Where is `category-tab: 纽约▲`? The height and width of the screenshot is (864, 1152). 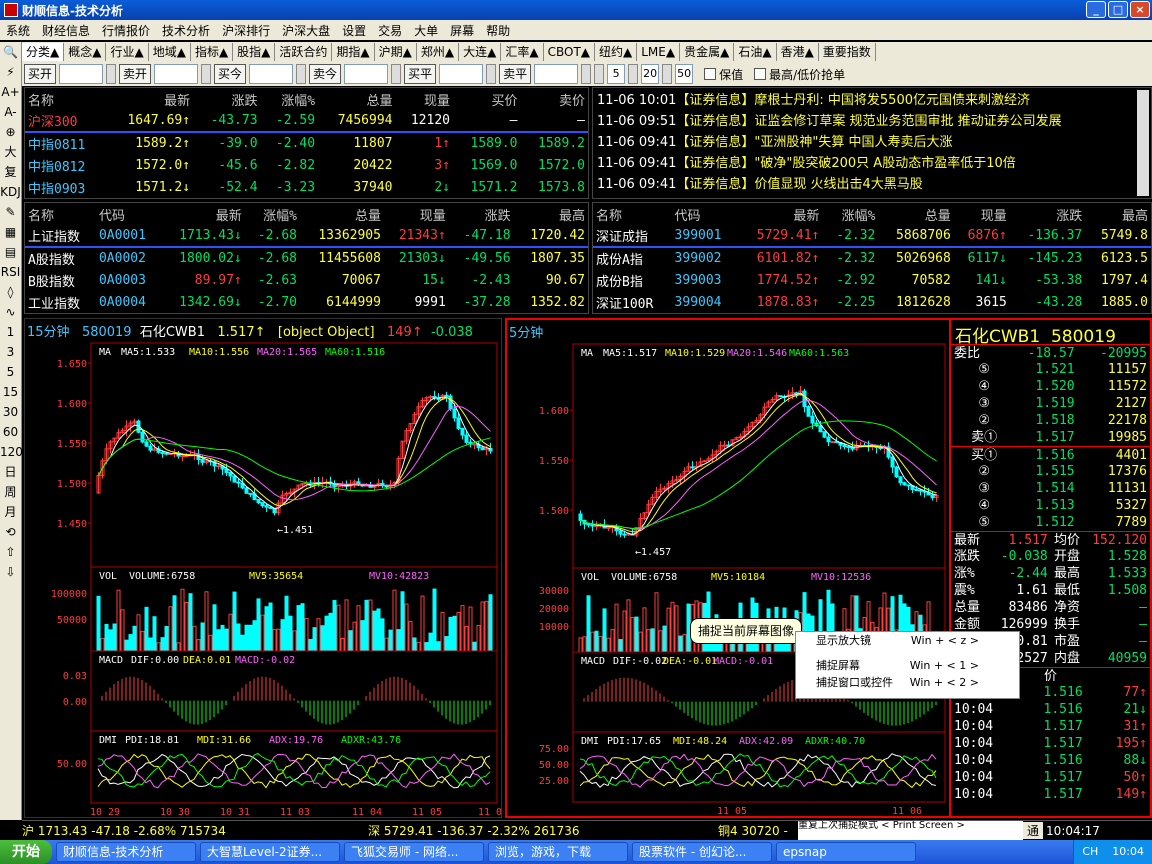 category-tab: 纽约▲ is located at coordinates (616, 52).